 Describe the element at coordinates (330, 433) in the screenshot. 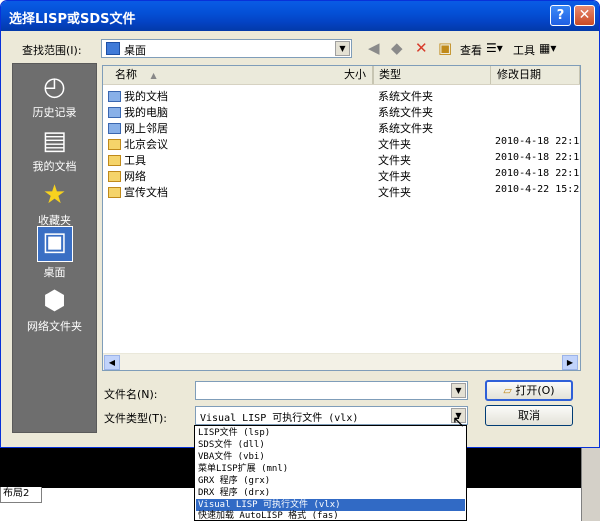

I see `filetype-option: LISP文件 (lsp)` at that location.